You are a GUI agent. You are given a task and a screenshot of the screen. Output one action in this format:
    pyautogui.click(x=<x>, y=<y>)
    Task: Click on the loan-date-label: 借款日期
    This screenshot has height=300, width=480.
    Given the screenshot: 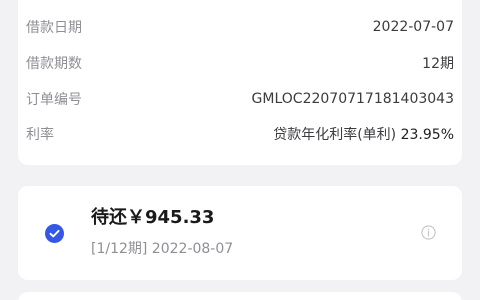 What is the action you would take?
    pyautogui.click(x=54, y=28)
    